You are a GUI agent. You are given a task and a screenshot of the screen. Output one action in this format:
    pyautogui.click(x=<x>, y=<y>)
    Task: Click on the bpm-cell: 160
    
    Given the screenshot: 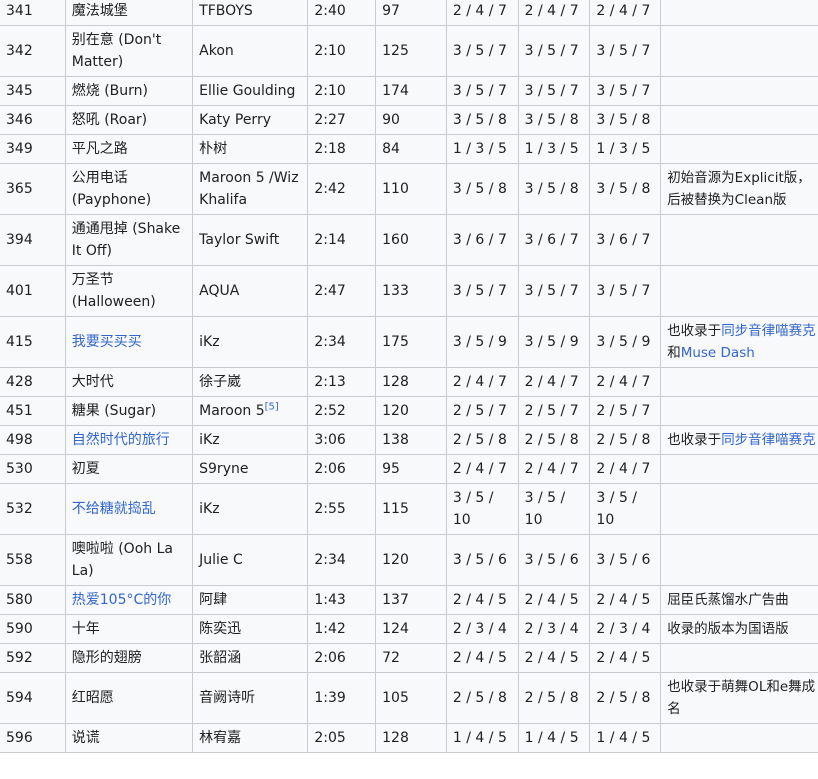 What is the action you would take?
    pyautogui.click(x=411, y=240)
    